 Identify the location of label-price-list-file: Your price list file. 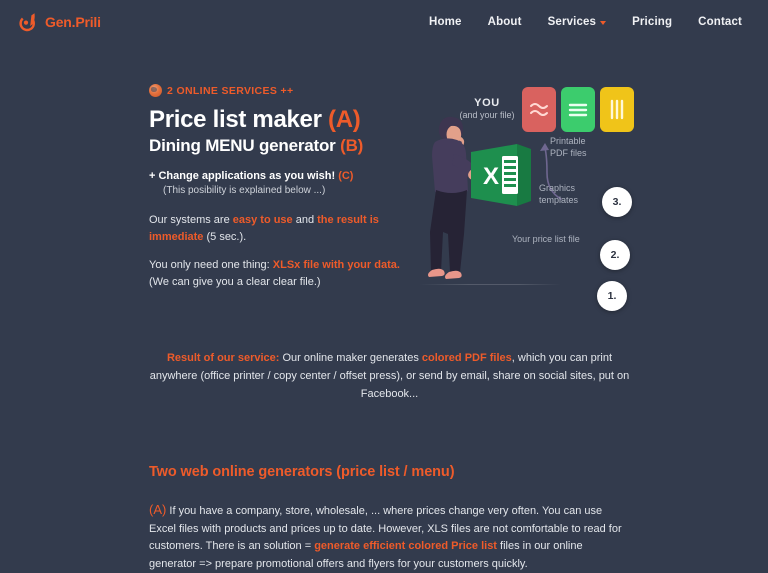
(546, 239).